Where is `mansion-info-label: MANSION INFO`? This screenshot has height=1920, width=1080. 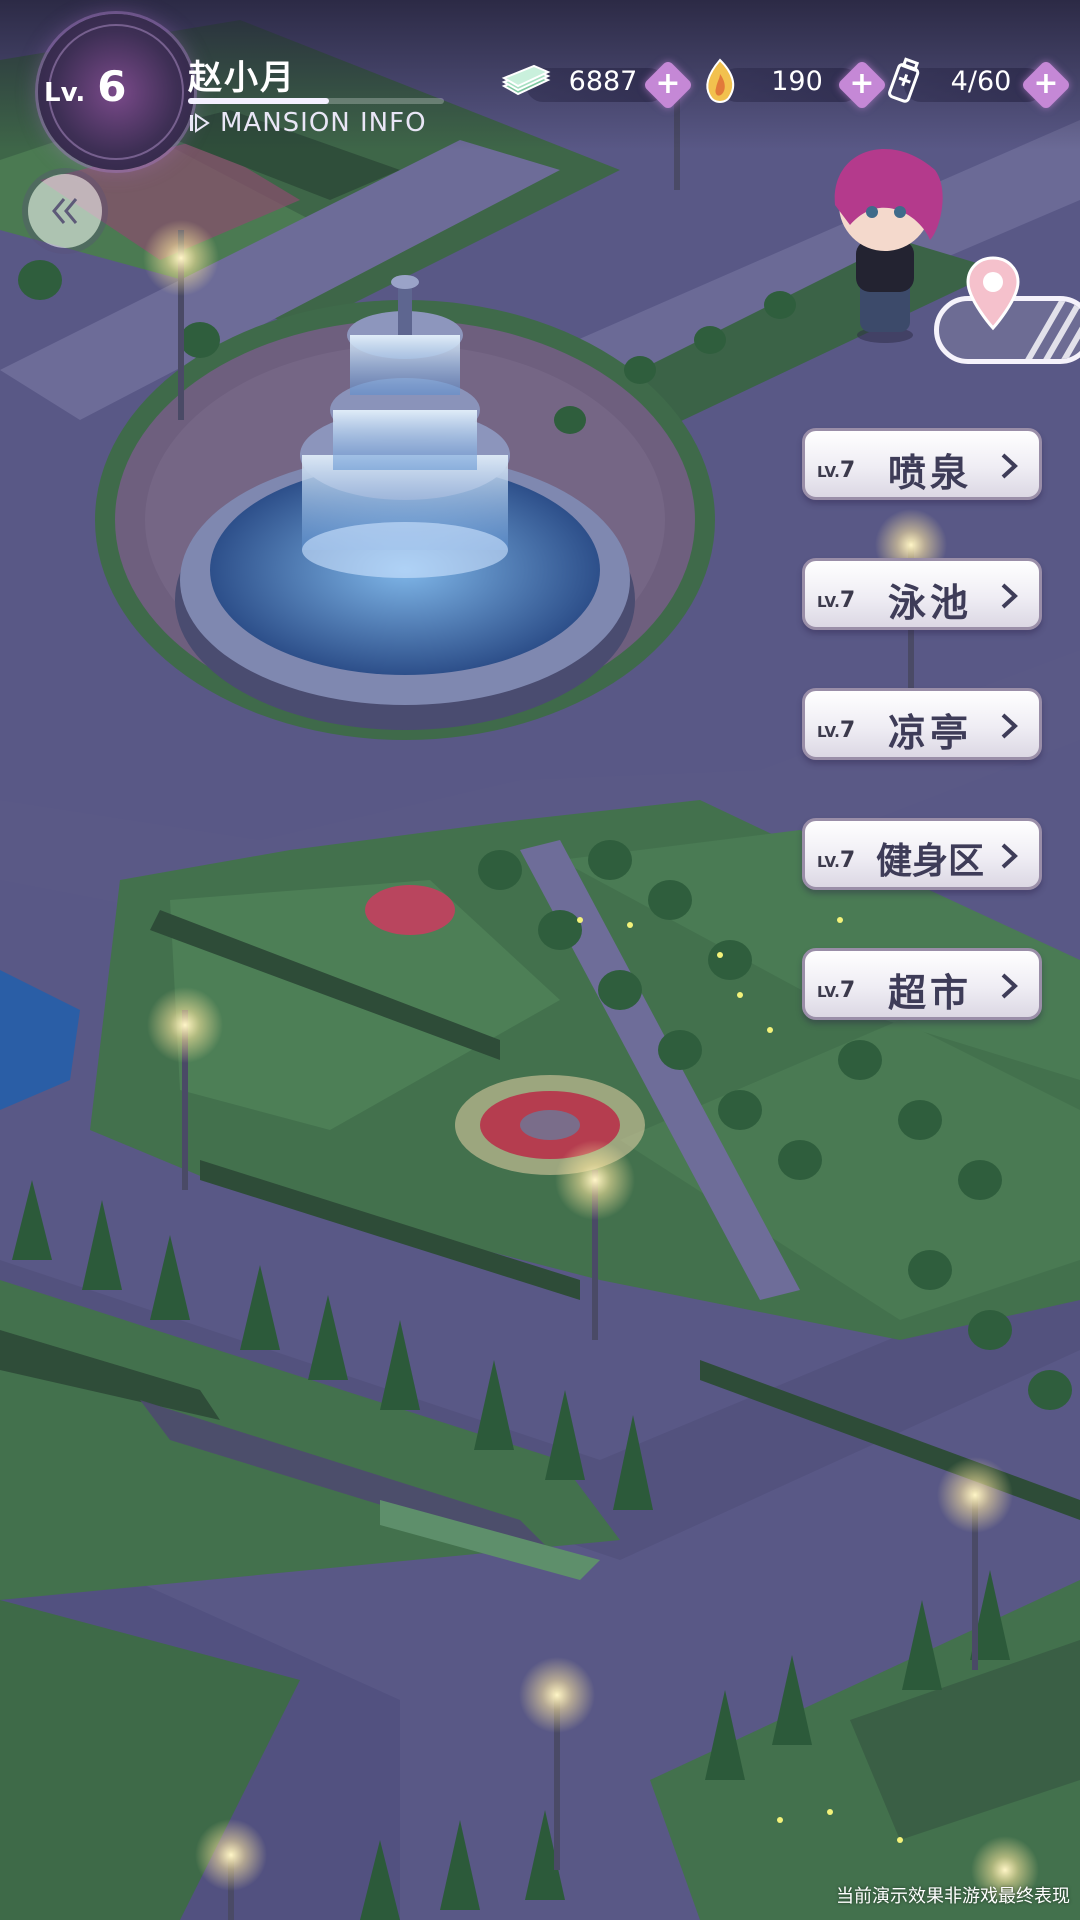
mansion-info-label: MANSION INFO is located at coordinates (323, 123).